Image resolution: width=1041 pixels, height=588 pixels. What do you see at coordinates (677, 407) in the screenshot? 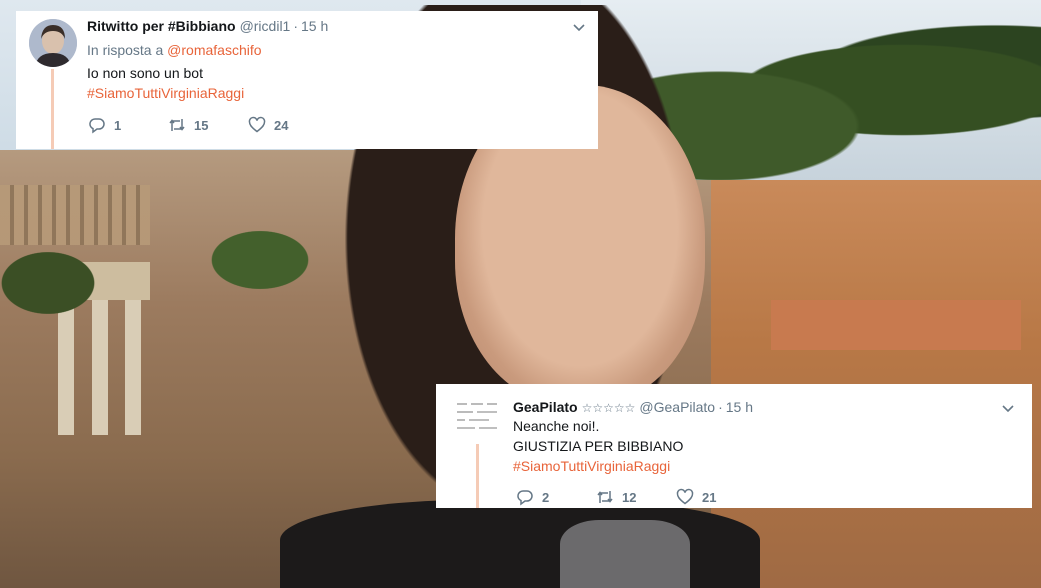
I see `user-handle: @GeaPilato` at bounding box center [677, 407].